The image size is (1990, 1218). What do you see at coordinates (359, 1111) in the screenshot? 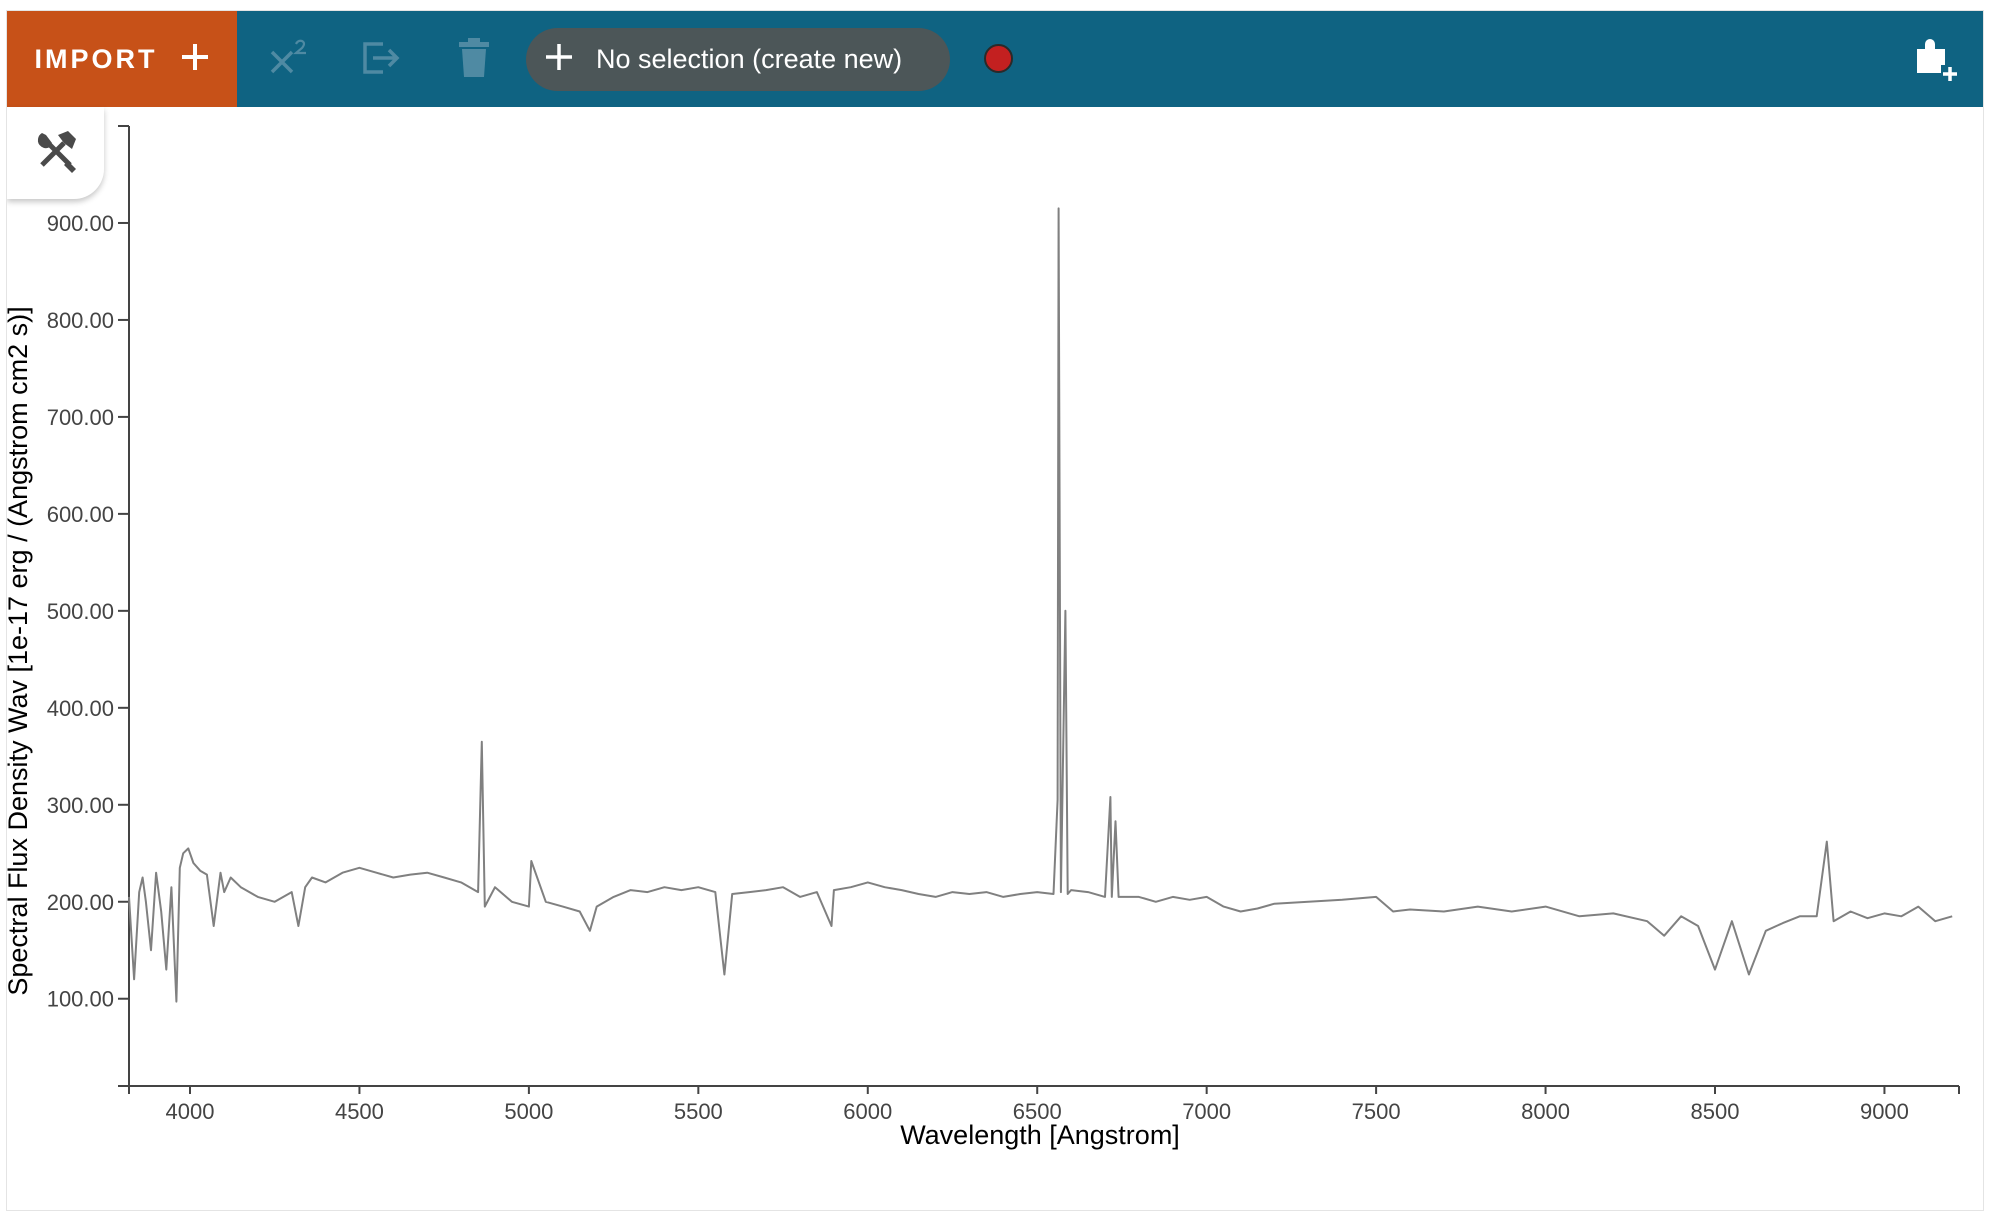
I see `x-tick-label: 4500` at bounding box center [359, 1111].